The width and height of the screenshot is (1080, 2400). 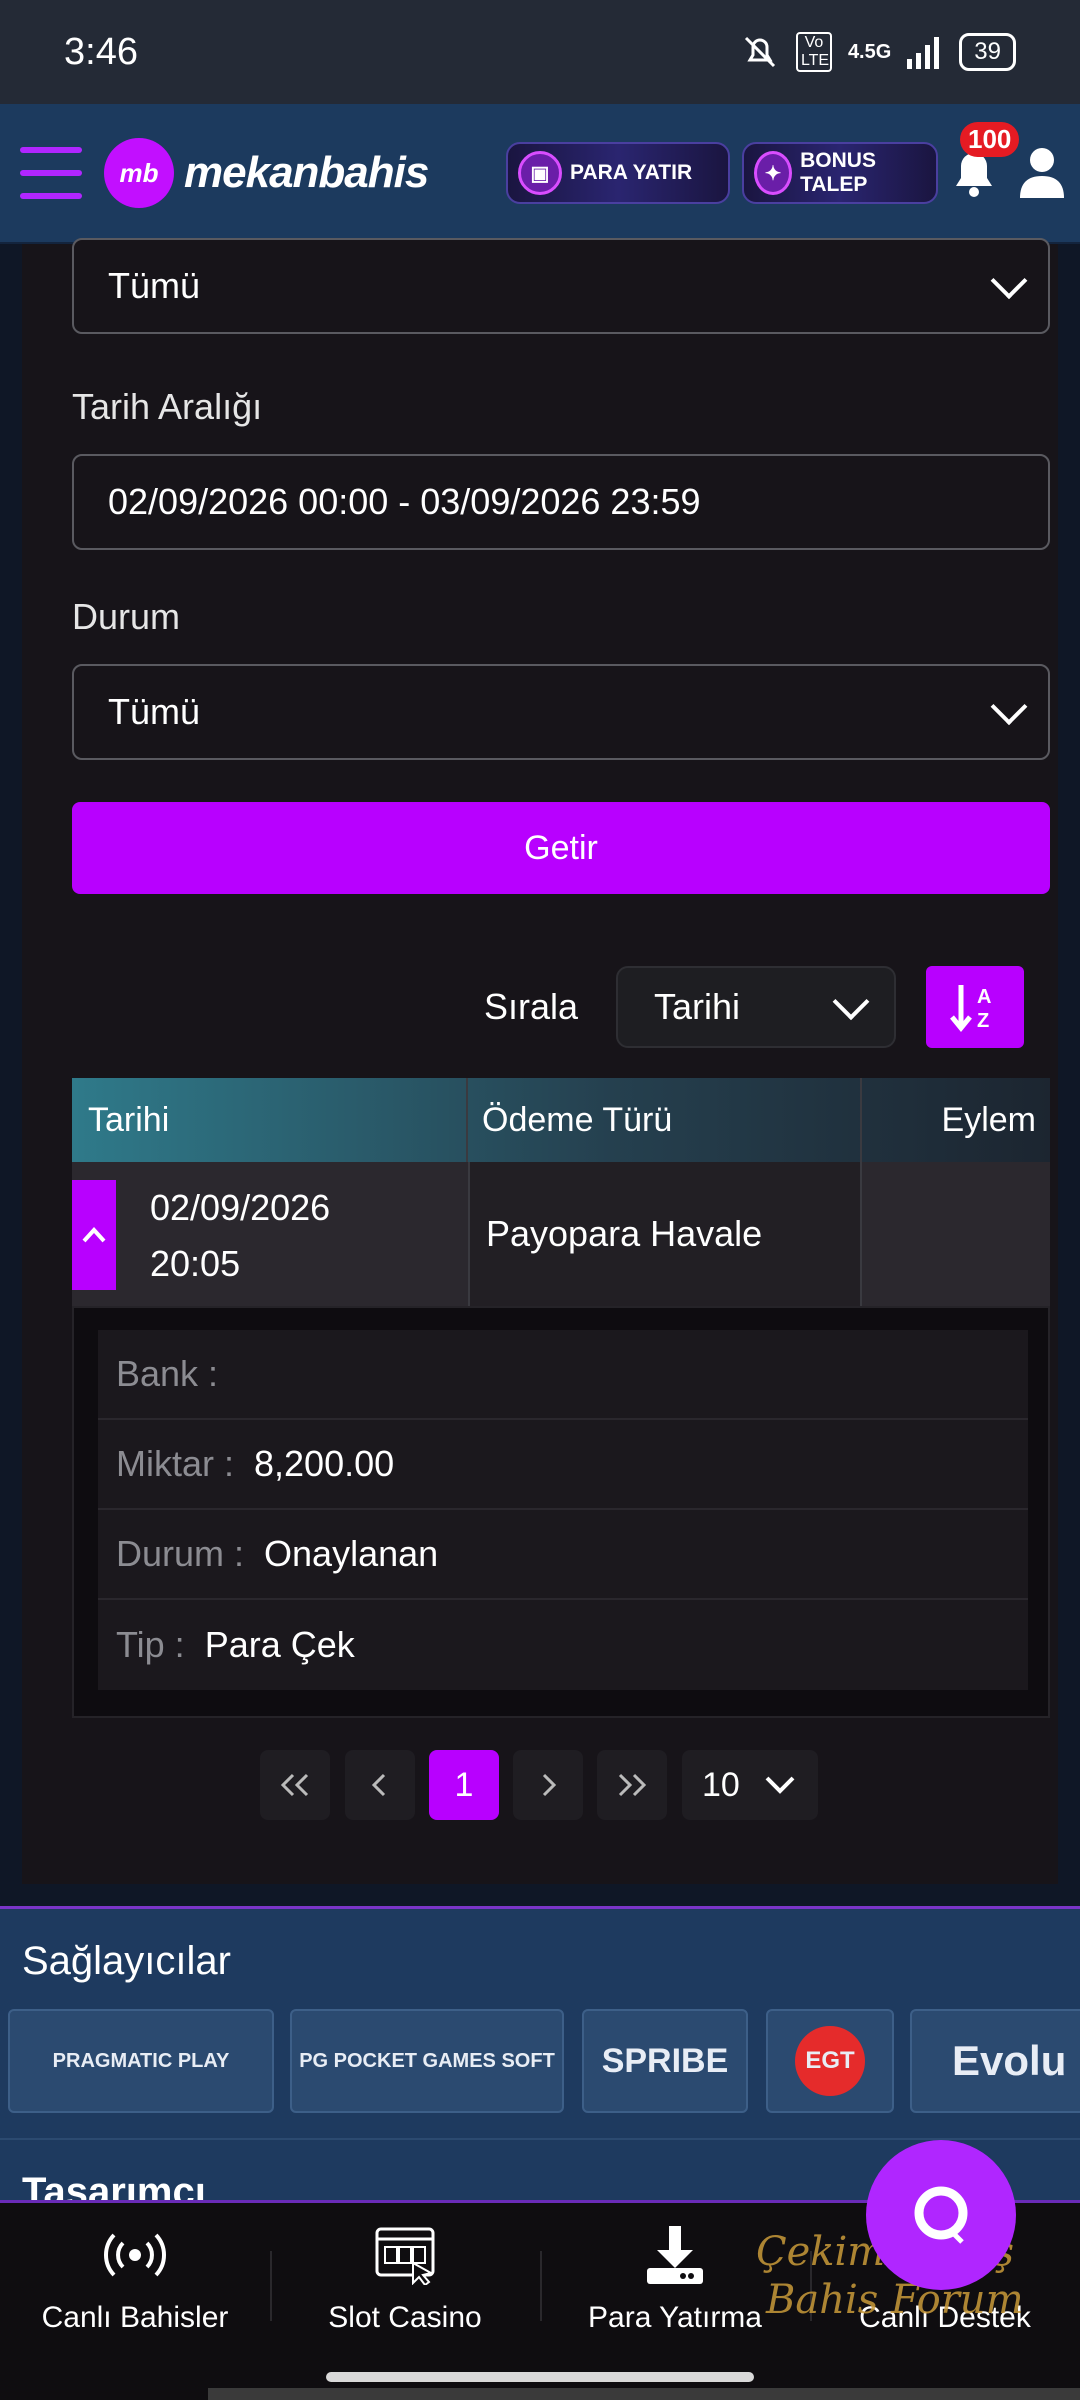 What do you see at coordinates (139, 173) in the screenshot?
I see `logo-mark: mb` at bounding box center [139, 173].